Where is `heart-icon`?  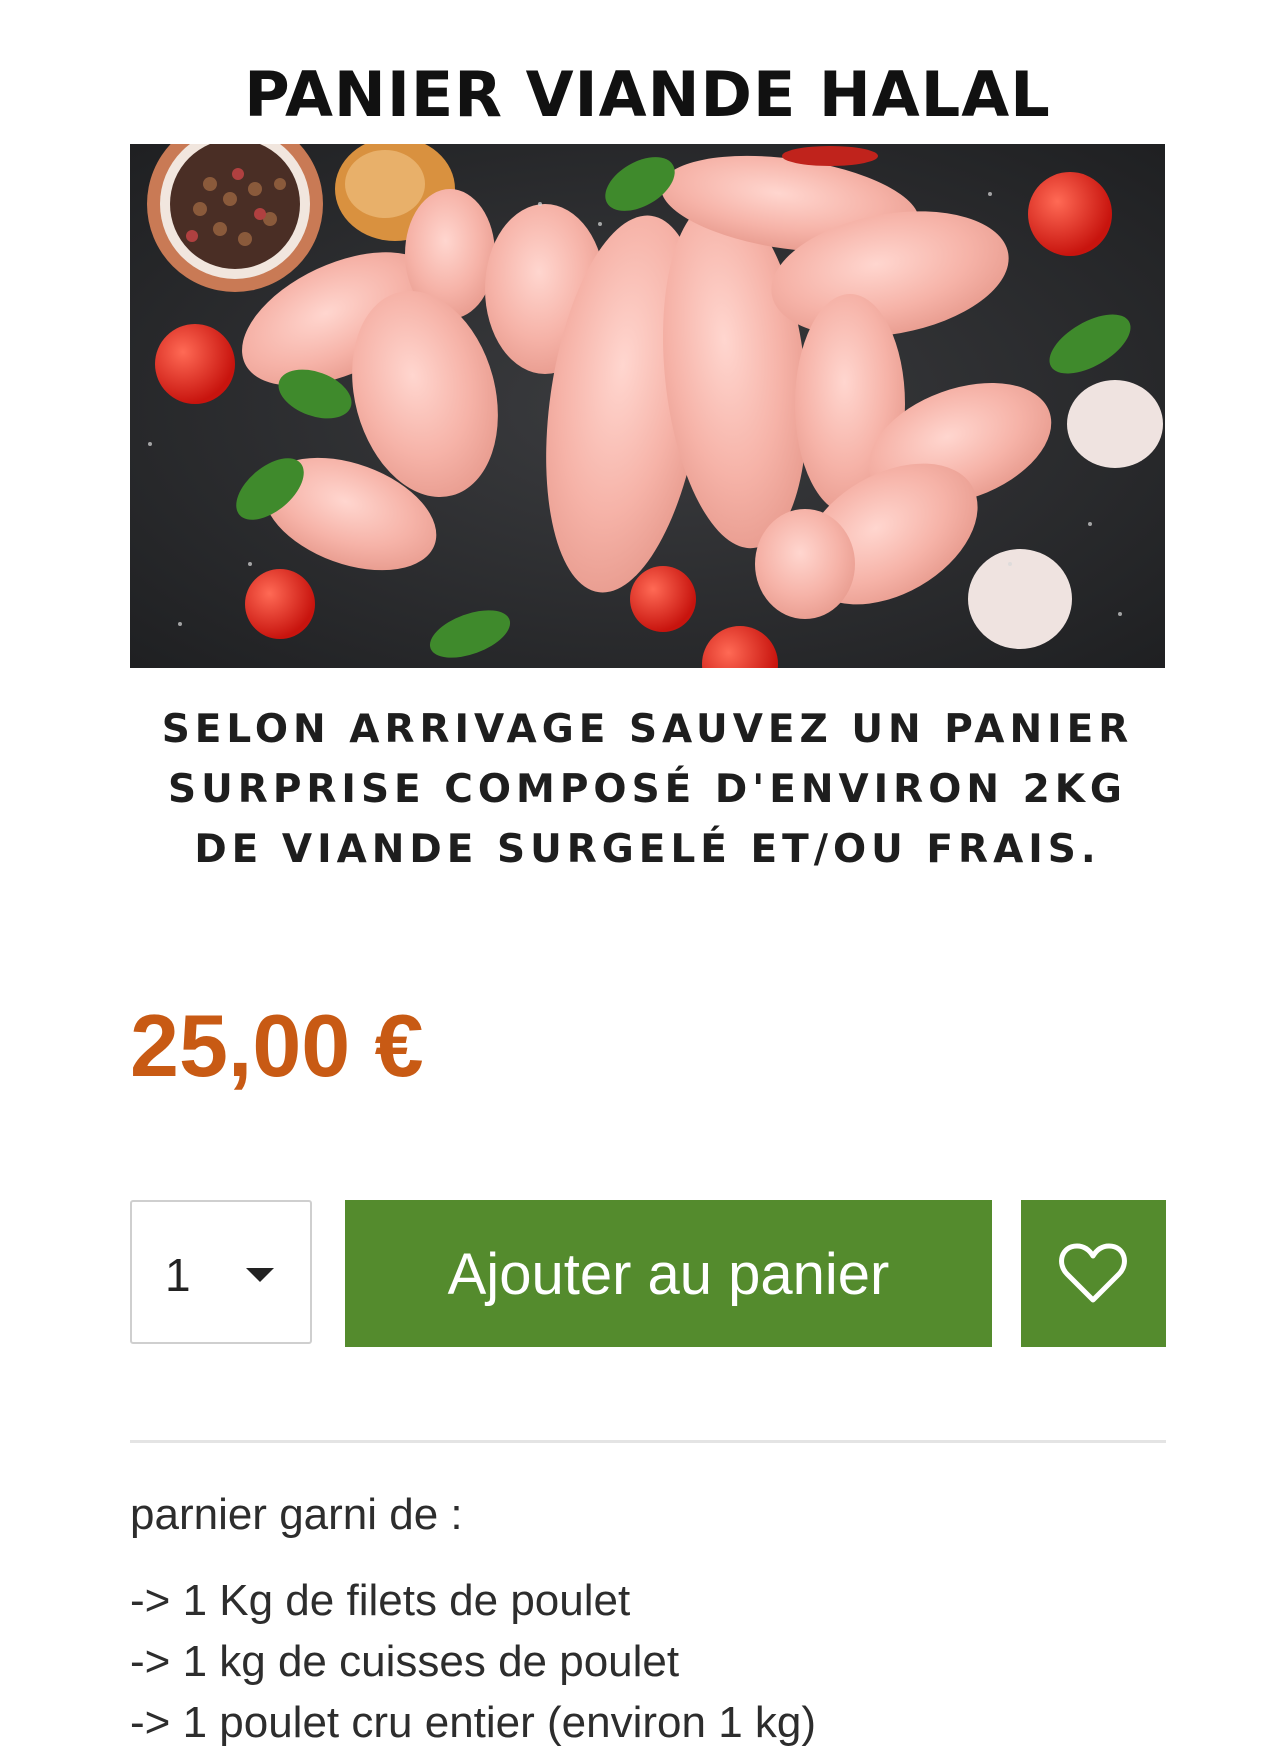 heart-icon is located at coordinates (1093, 1273).